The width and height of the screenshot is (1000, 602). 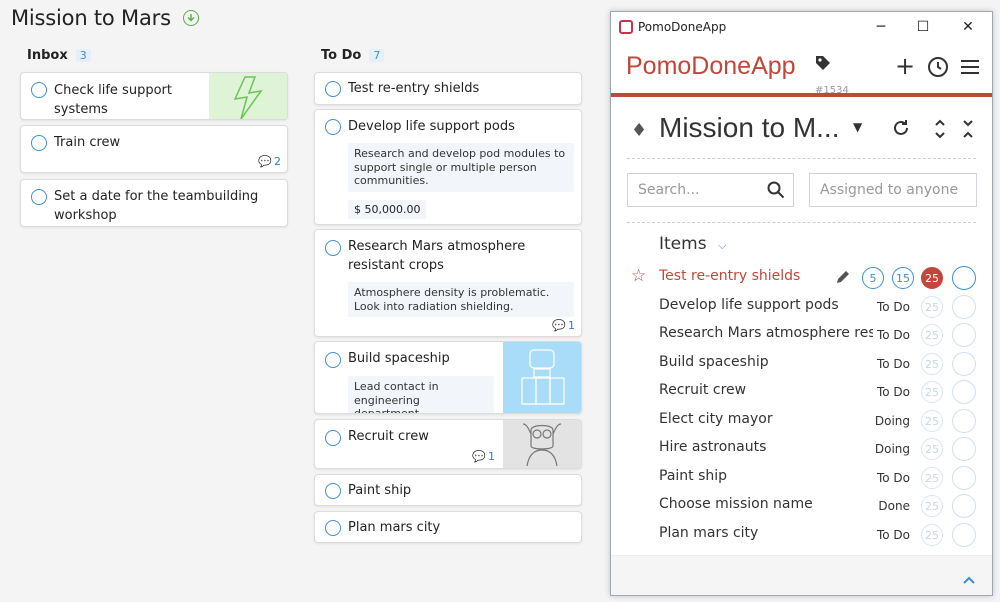 I want to click on board-title: Mission to Mars, so click(x=91, y=18).